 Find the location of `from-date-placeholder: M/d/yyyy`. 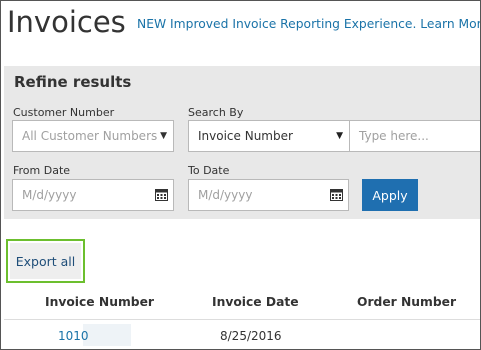

from-date-placeholder: M/d/yyyy is located at coordinates (49, 195).